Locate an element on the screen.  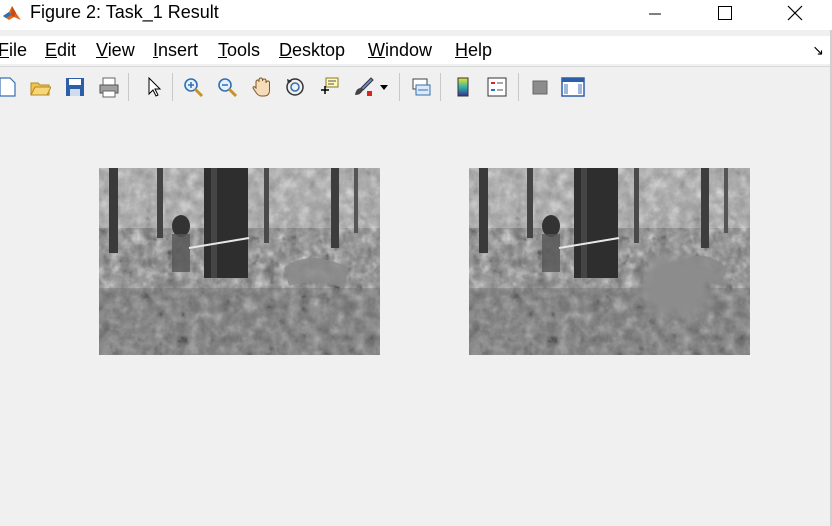
zoom-out-button is located at coordinates (227, 87).